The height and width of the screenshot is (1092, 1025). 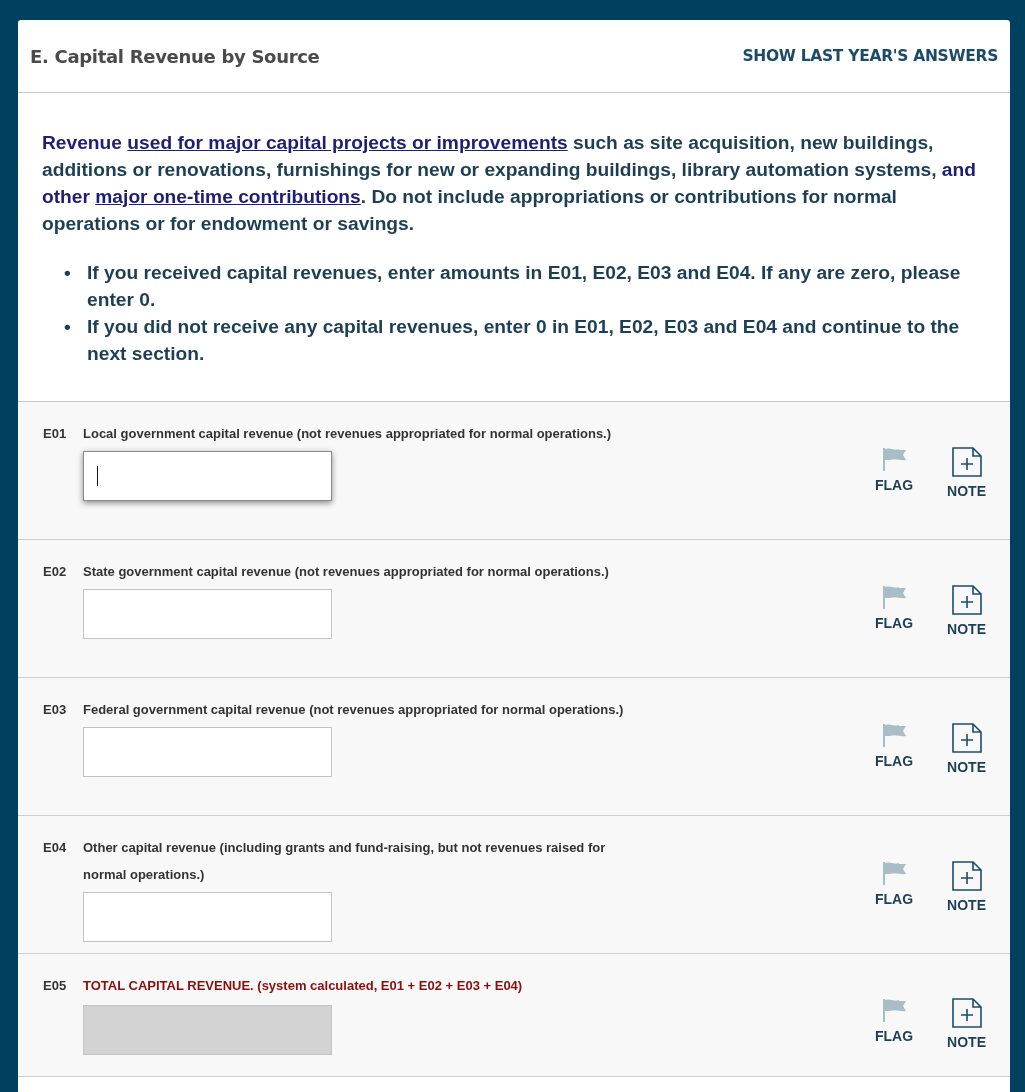 I want to click on question-code: E03, so click(x=55, y=710).